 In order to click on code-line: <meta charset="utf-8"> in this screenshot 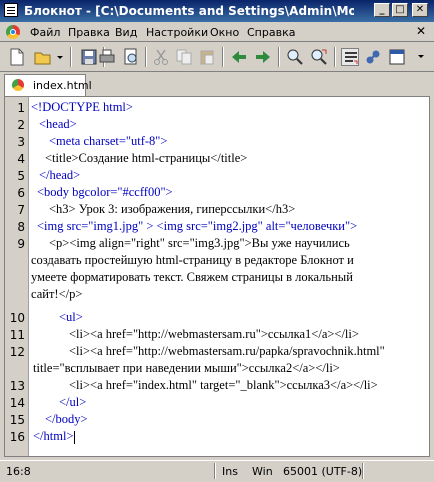, I will do `click(237, 141)`.